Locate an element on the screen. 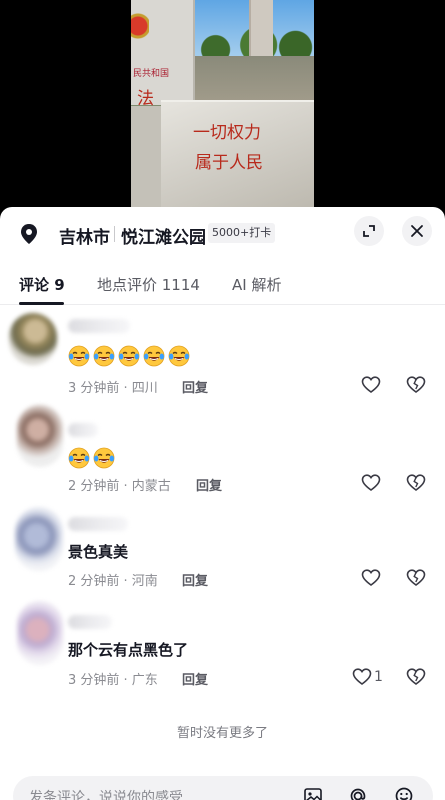 Image resolution: width=445 pixels, height=800 pixels. comment-text: 景色真美 is located at coordinates (98, 552).